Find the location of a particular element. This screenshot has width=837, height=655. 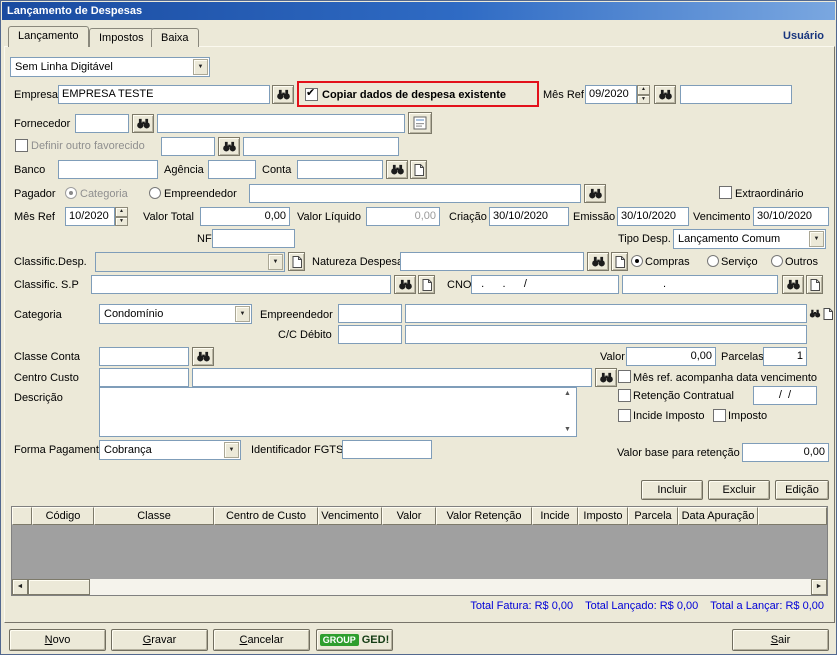

conta-input is located at coordinates (340, 169).